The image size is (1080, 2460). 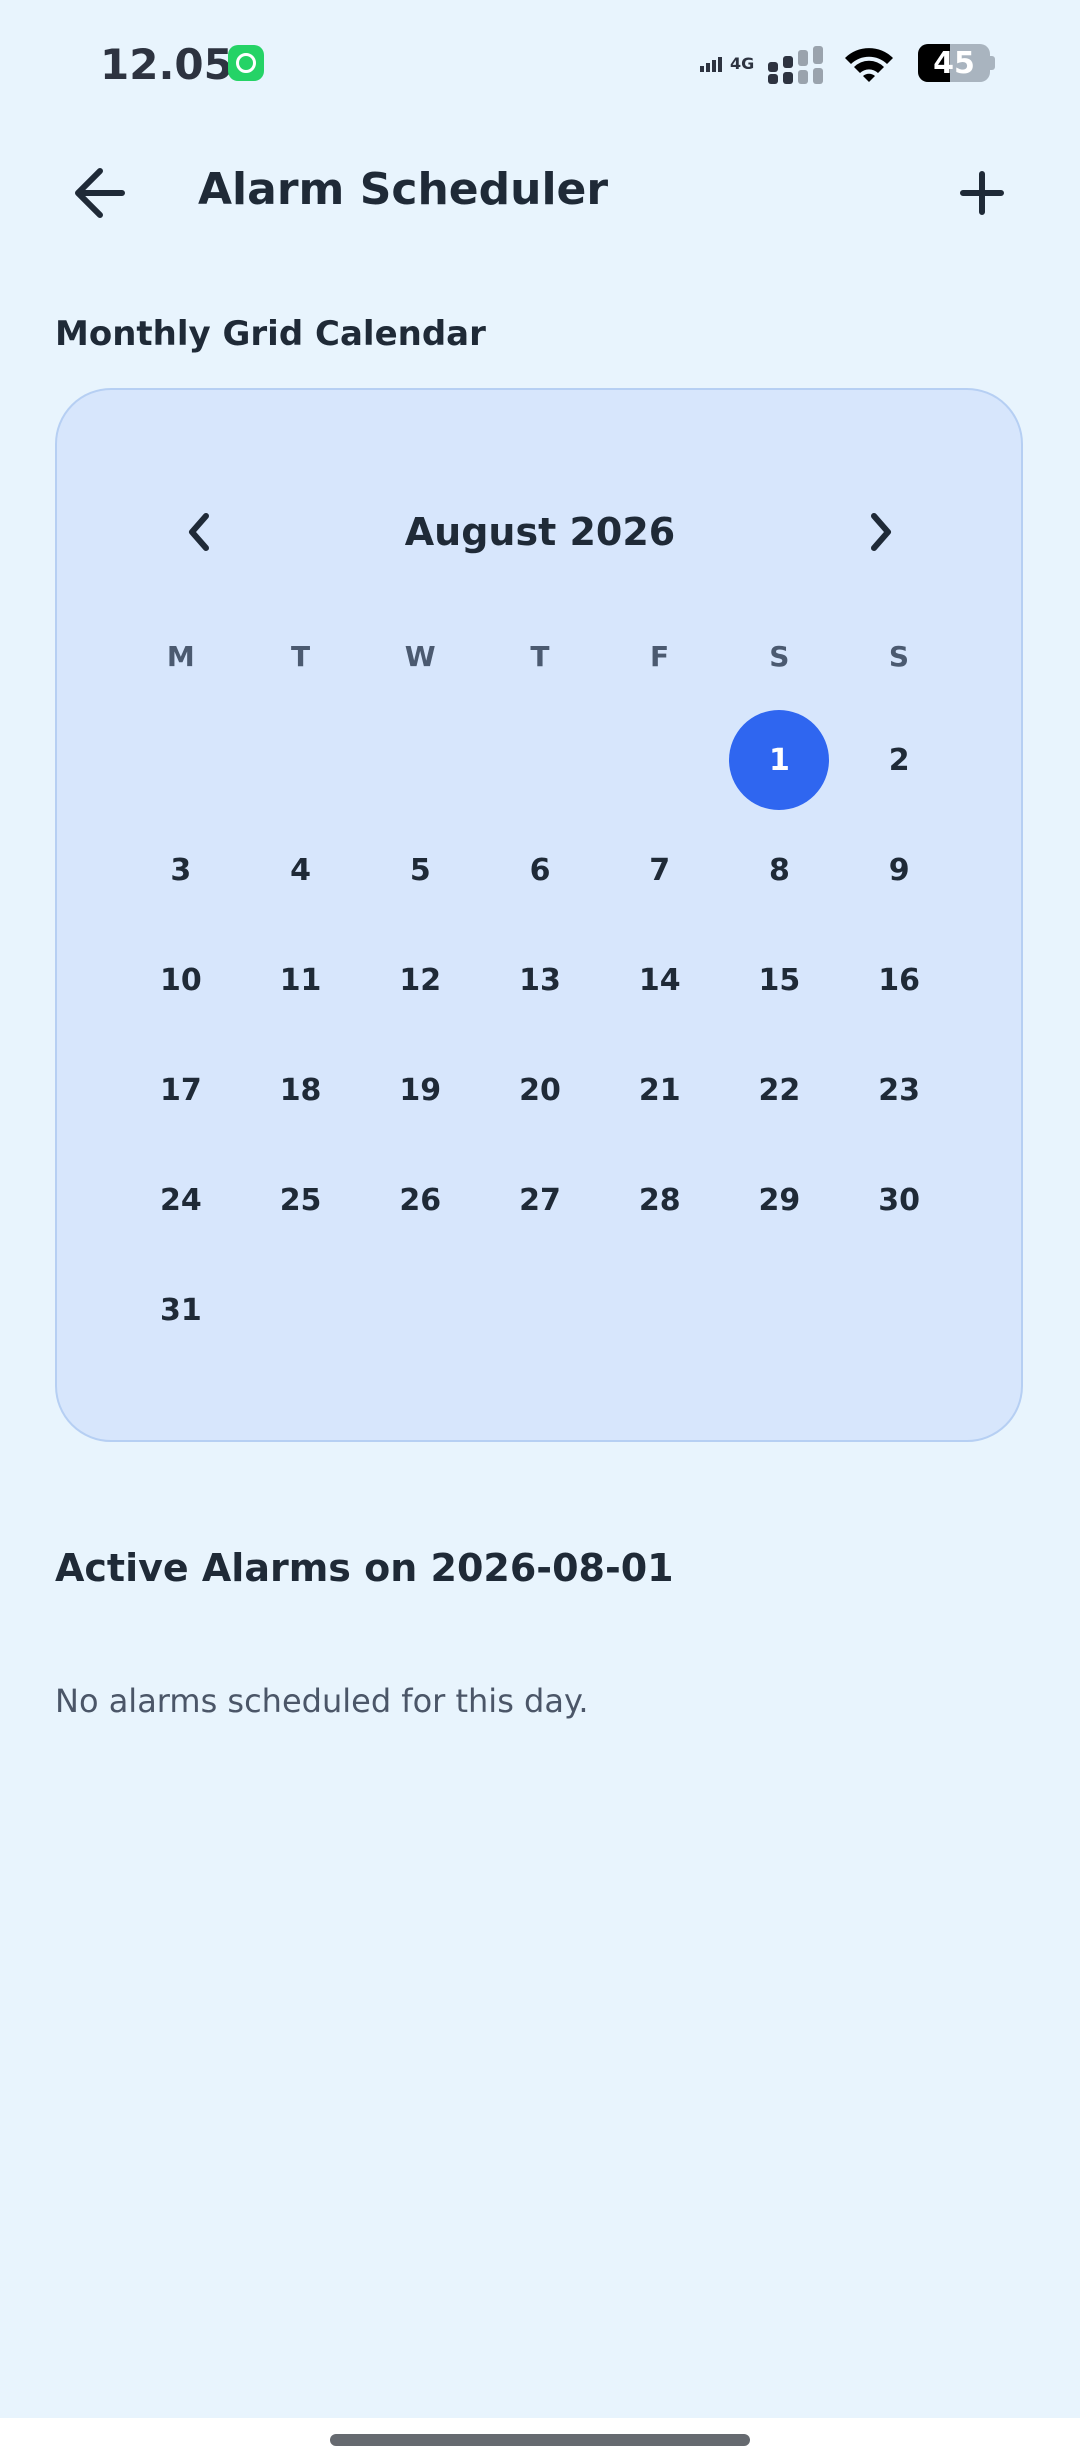 I want to click on previous-month-button, so click(x=198, y=532).